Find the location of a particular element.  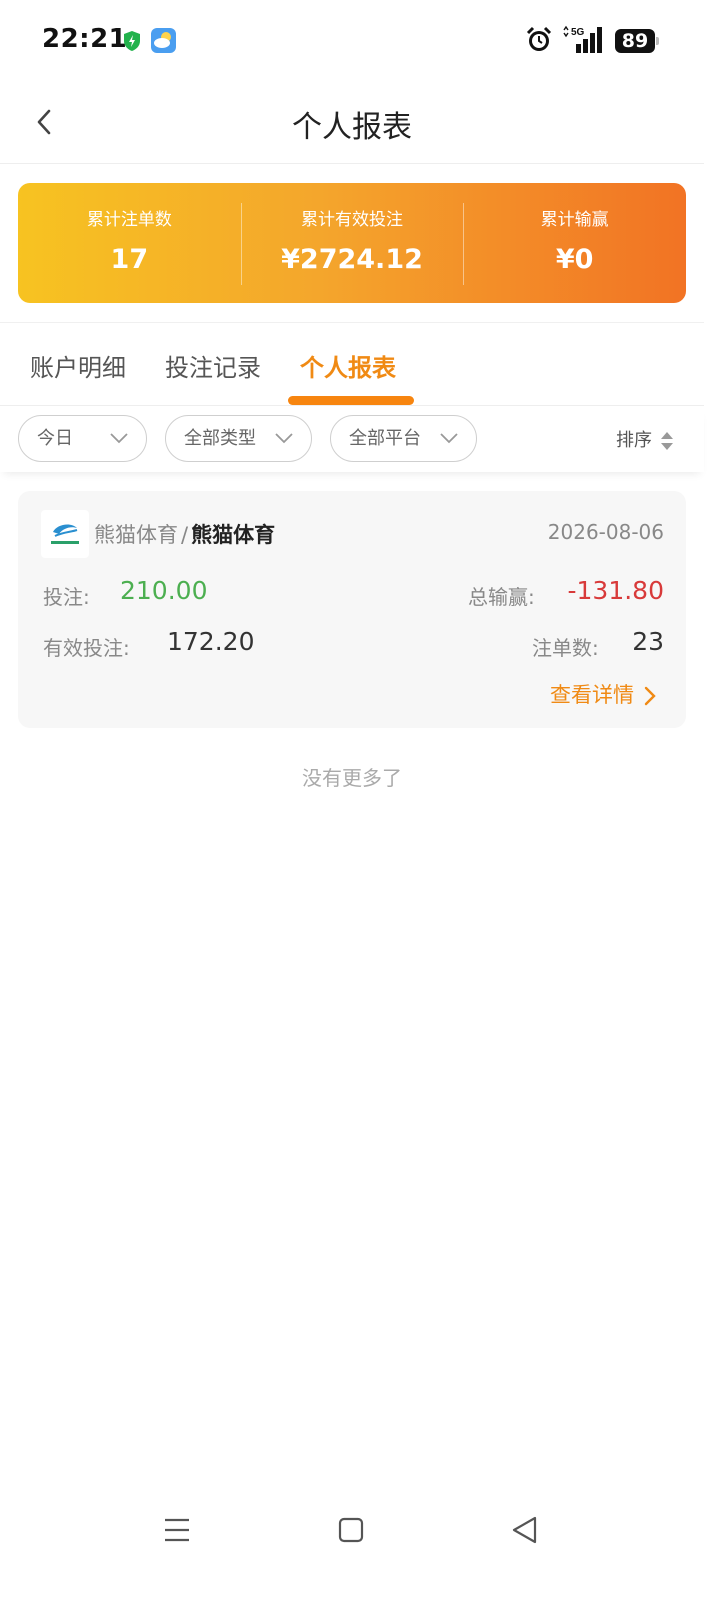

summary-label: 累计注单数 is located at coordinates (129, 220).